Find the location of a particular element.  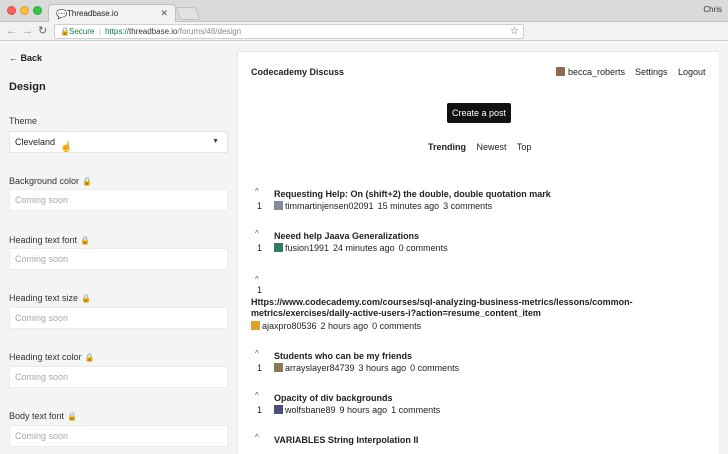

forum-brand: Codecademy Discuss is located at coordinates (297, 72).